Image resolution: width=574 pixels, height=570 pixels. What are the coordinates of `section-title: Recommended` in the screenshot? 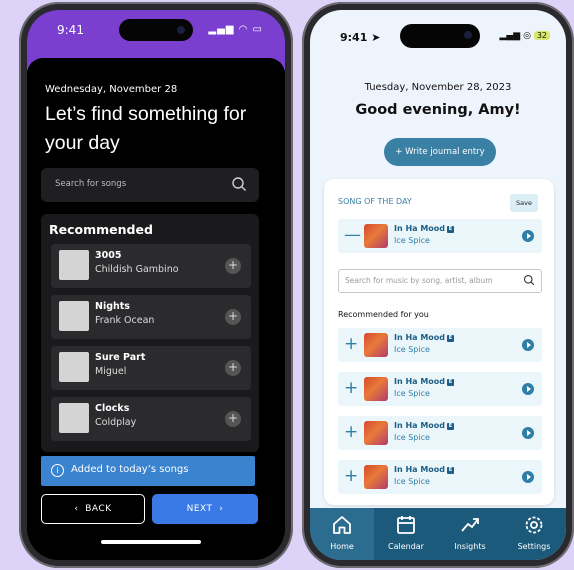 It's located at (101, 229).